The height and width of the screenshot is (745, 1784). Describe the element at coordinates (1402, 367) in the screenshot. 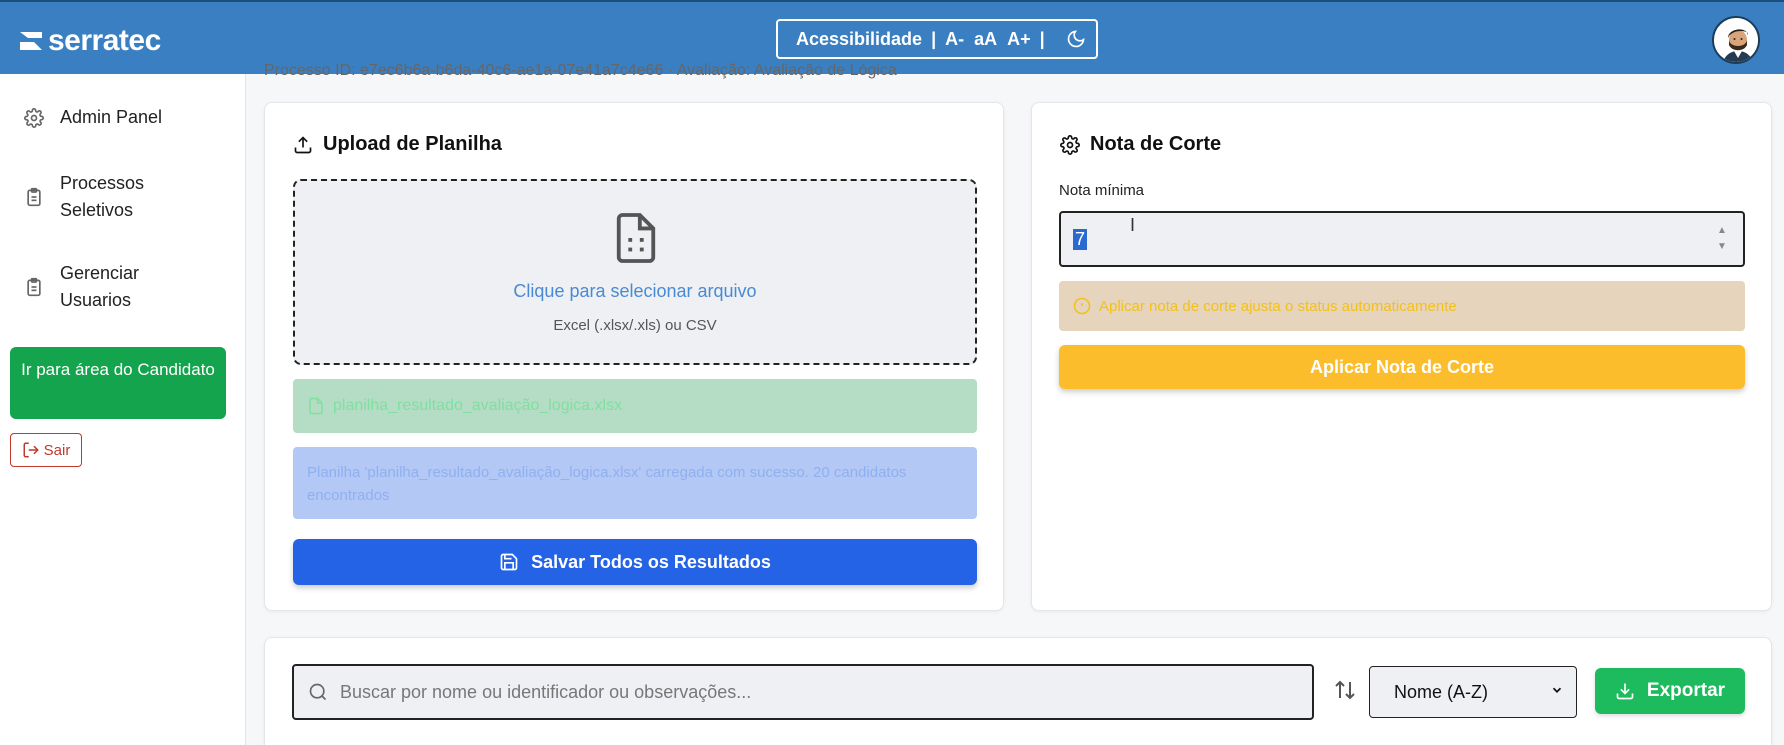

I see `apply-cutoff-button: Aplicar Nota de Corte` at that location.